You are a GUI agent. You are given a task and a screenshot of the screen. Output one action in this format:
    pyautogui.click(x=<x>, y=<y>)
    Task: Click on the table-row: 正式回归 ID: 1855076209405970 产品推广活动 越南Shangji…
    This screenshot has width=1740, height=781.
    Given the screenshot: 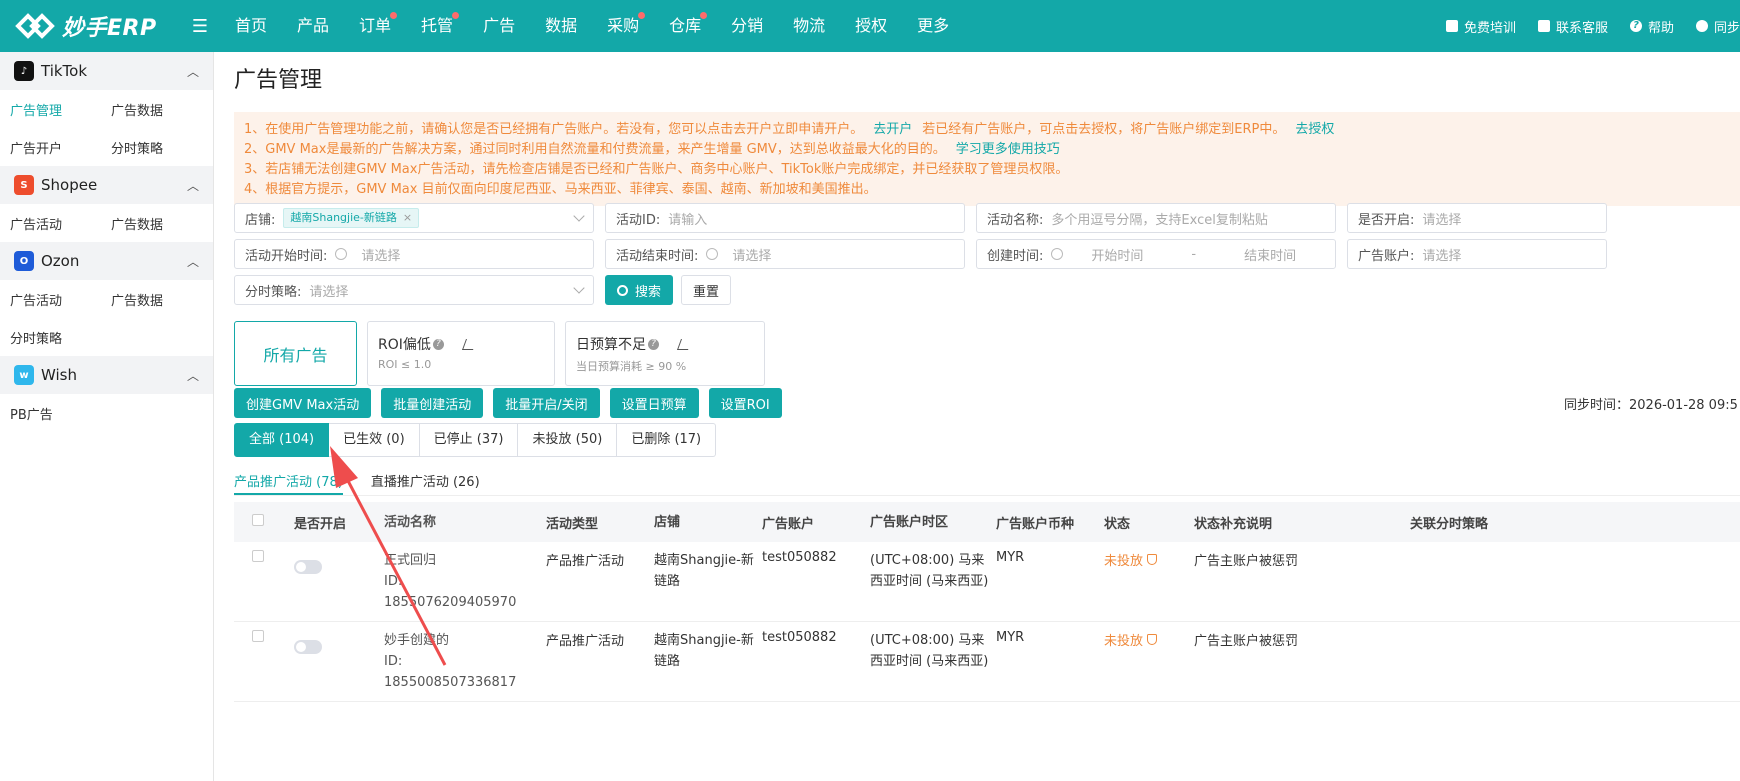 What is the action you would take?
    pyautogui.click(x=987, y=582)
    